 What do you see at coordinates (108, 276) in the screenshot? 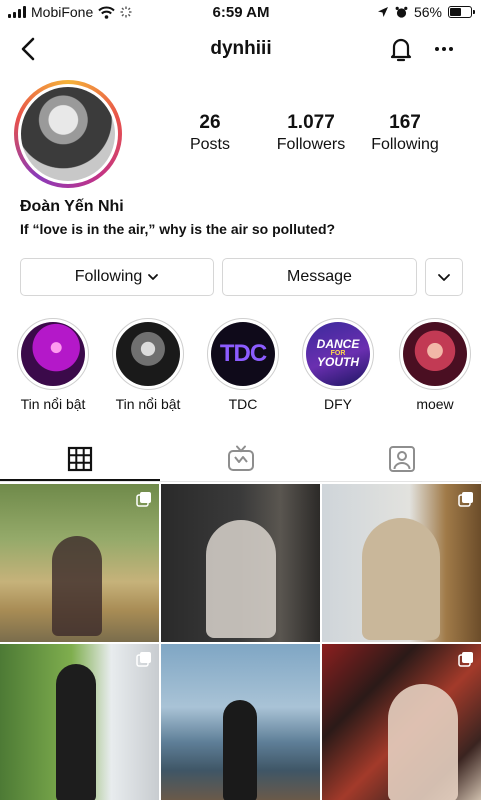
I see `following-button-label: Following` at bounding box center [108, 276].